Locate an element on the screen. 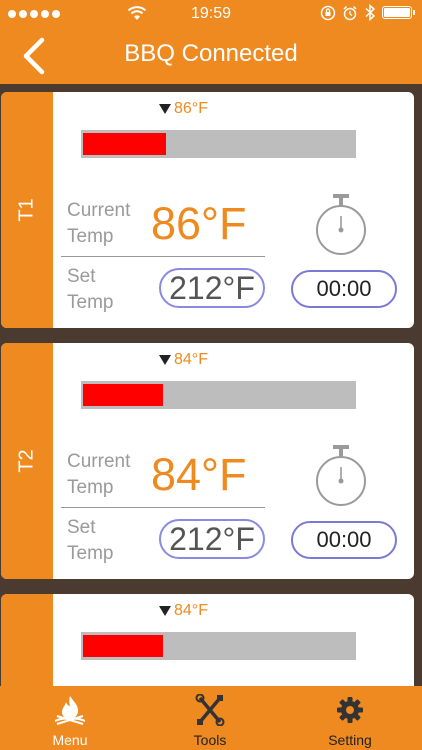  tab-menu: Menu is located at coordinates (70, 718).